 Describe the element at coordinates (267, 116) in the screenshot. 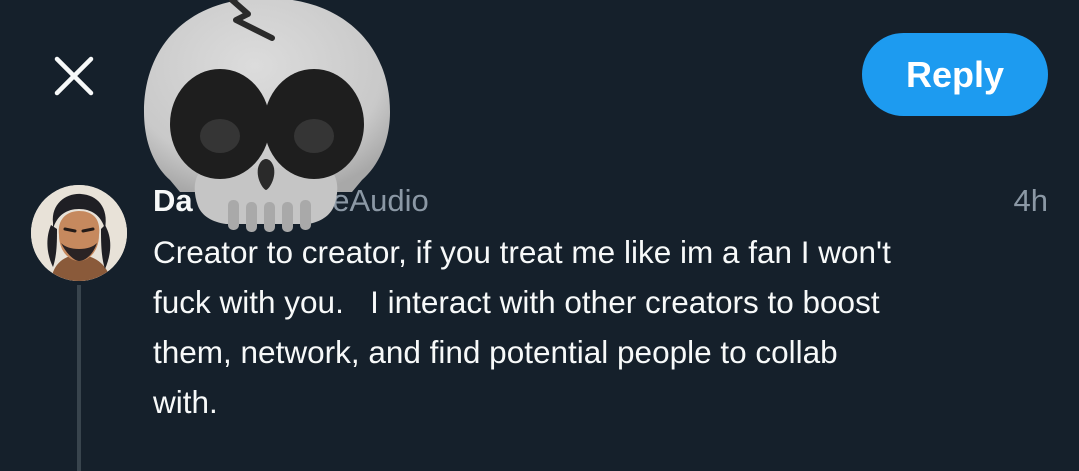

I see `skull-emoji-icon` at that location.